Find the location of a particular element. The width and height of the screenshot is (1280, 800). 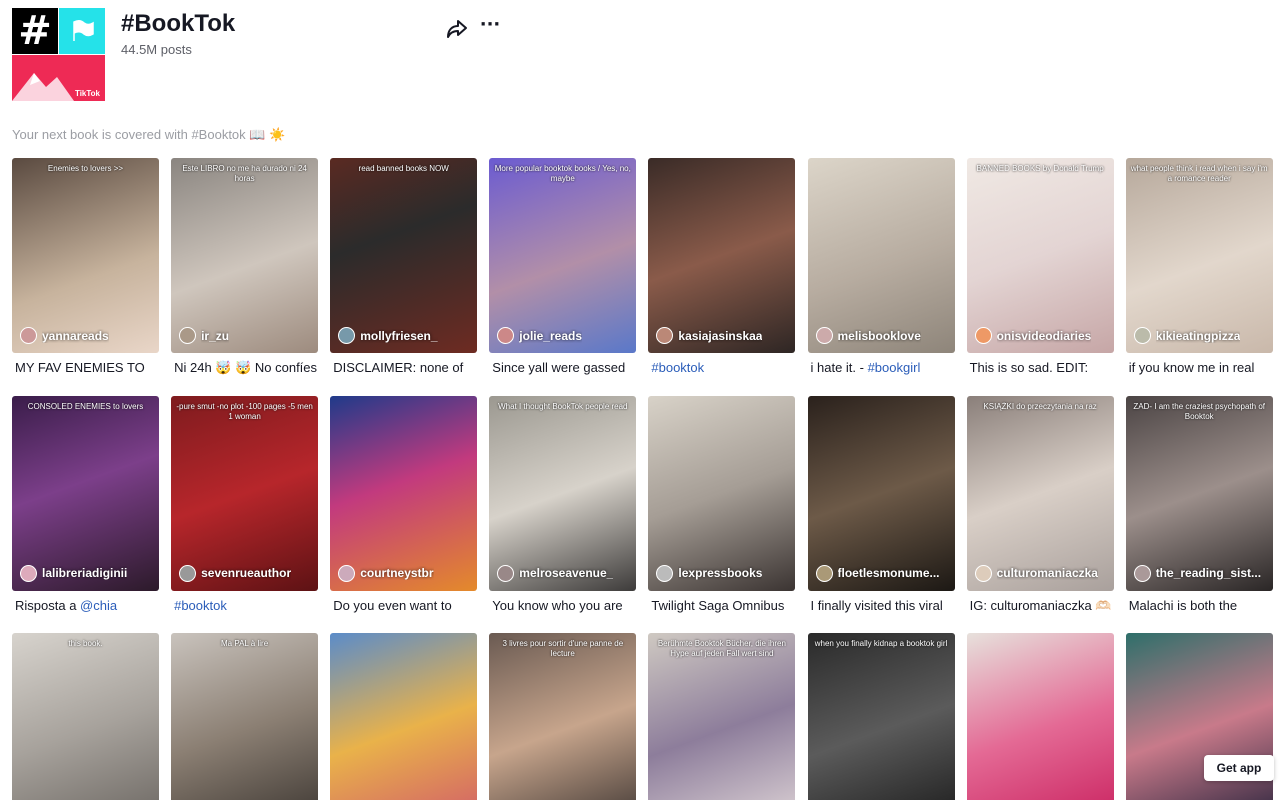

video-author: jolie_reads is located at coordinates (565, 335).